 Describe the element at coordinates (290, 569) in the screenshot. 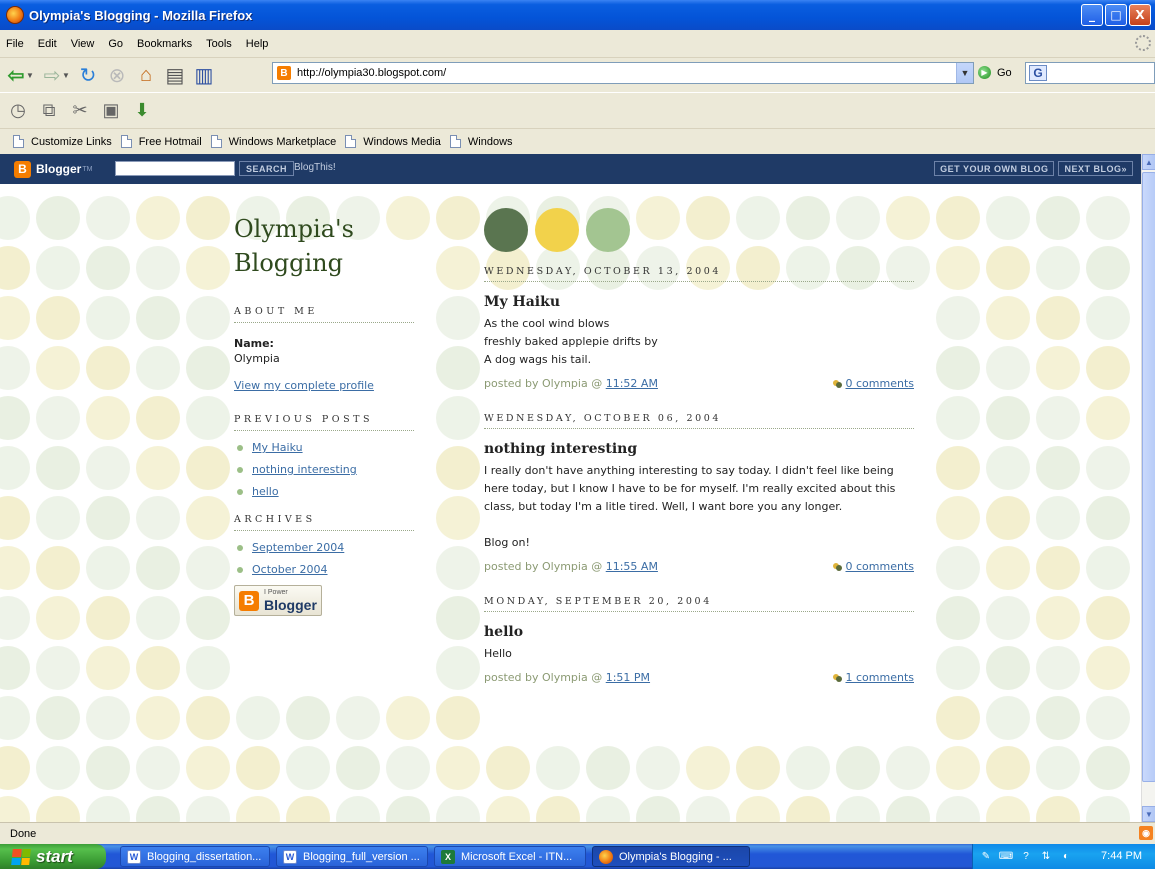

I see `archive-link: October 2004` at that location.